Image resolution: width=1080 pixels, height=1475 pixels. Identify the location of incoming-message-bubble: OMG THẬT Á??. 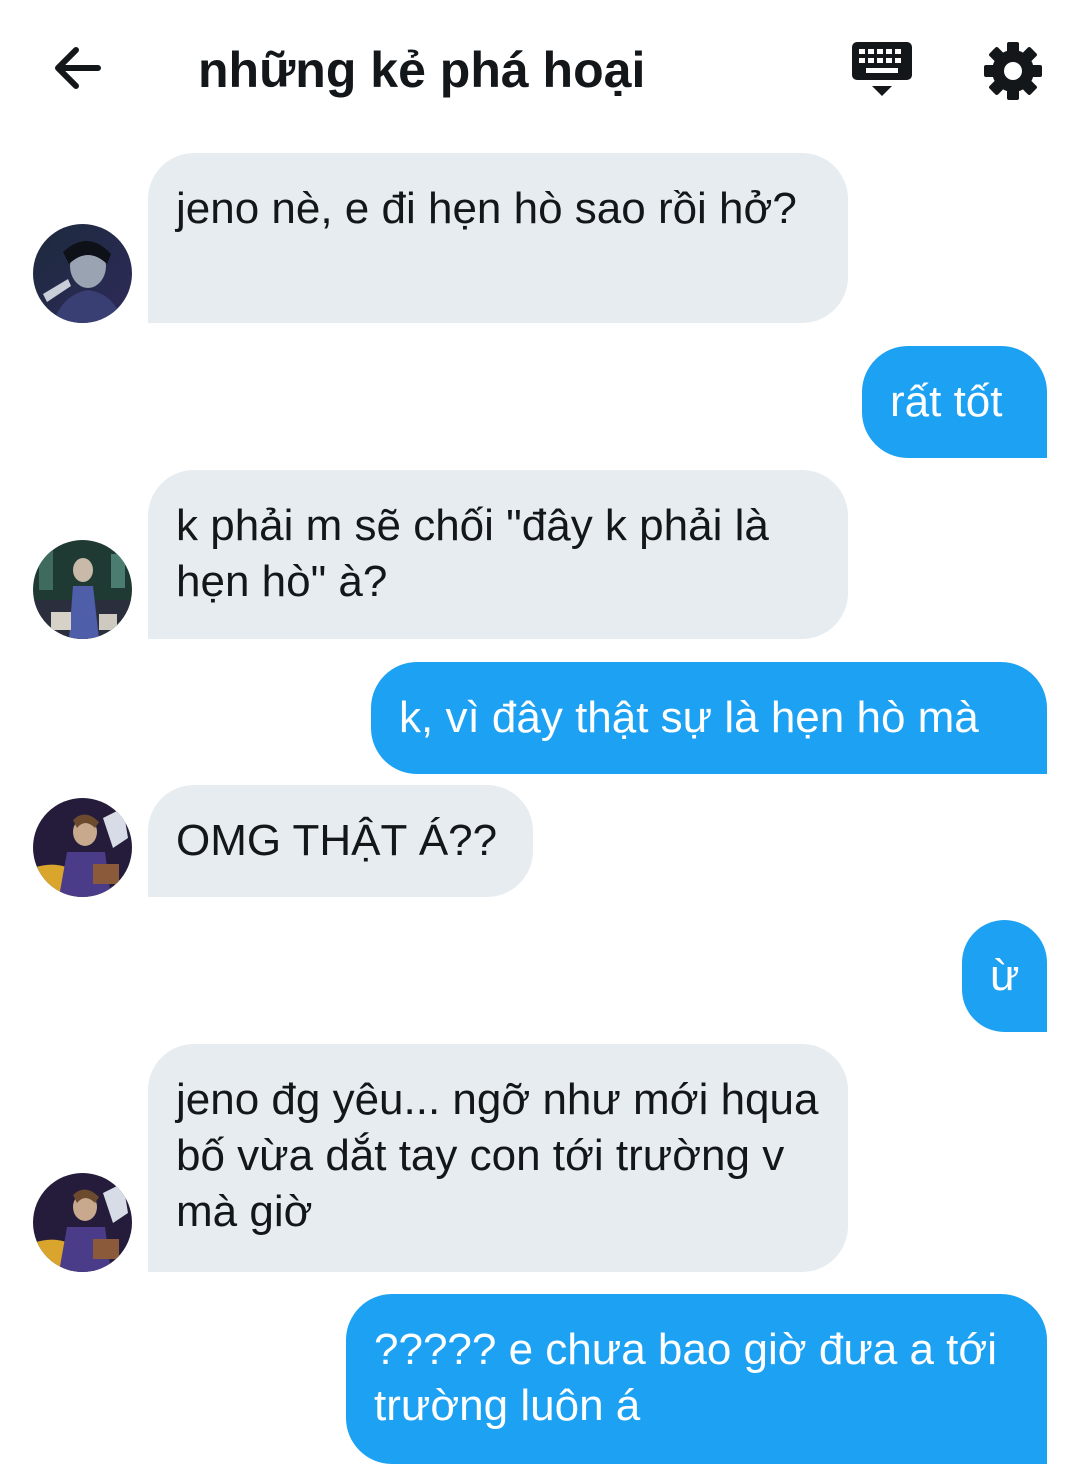
(340, 841).